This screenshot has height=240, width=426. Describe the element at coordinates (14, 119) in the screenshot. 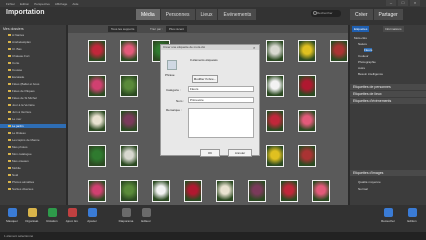

I see `folder-item: Le mer` at that location.